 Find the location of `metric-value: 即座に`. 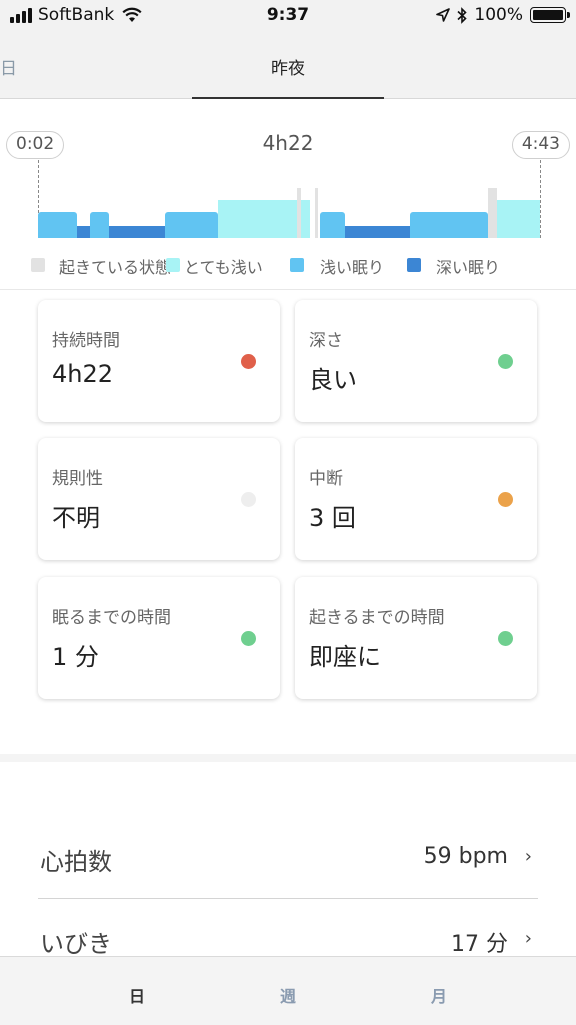

metric-value: 即座に is located at coordinates (345, 657).